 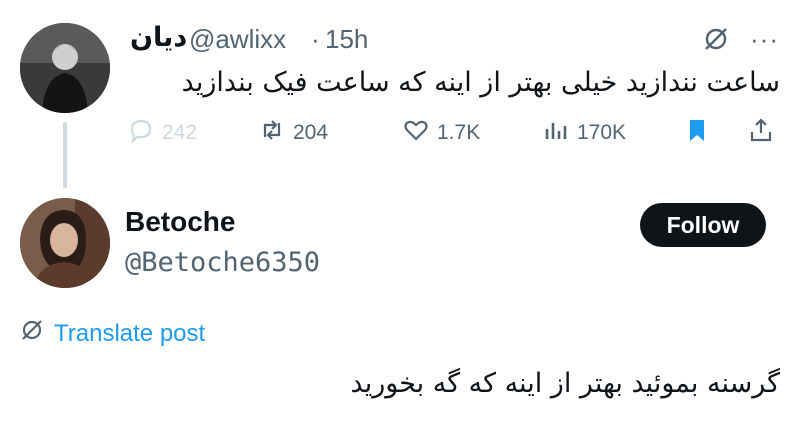 What do you see at coordinates (237, 39) in the screenshot?
I see `author-handle: @awlixx` at bounding box center [237, 39].